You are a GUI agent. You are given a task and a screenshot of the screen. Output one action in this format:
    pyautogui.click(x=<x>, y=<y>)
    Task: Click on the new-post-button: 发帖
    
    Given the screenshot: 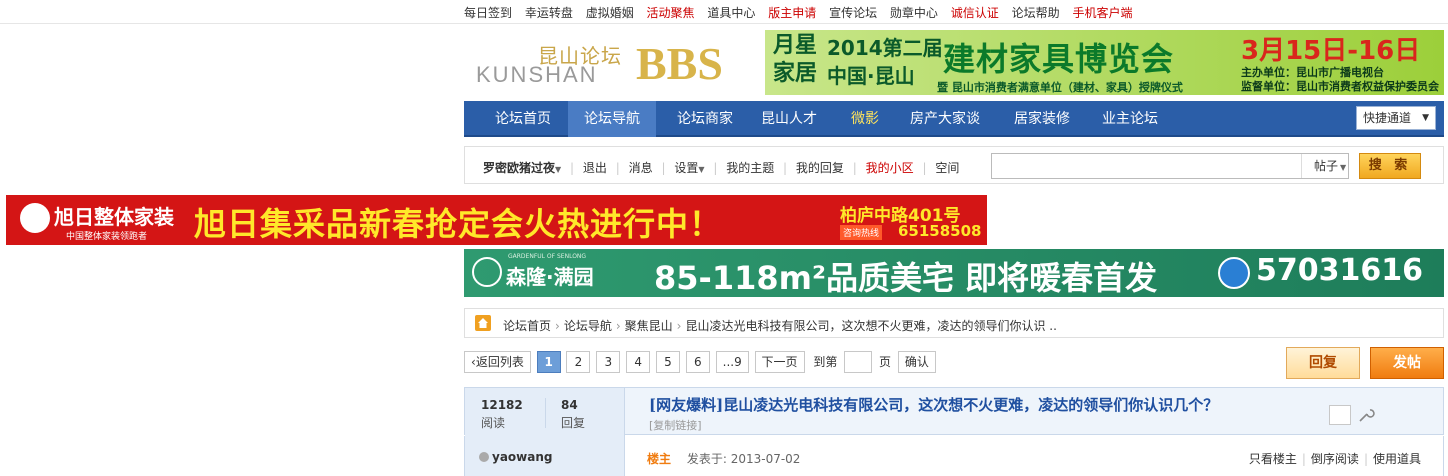 What is the action you would take?
    pyautogui.click(x=1407, y=363)
    